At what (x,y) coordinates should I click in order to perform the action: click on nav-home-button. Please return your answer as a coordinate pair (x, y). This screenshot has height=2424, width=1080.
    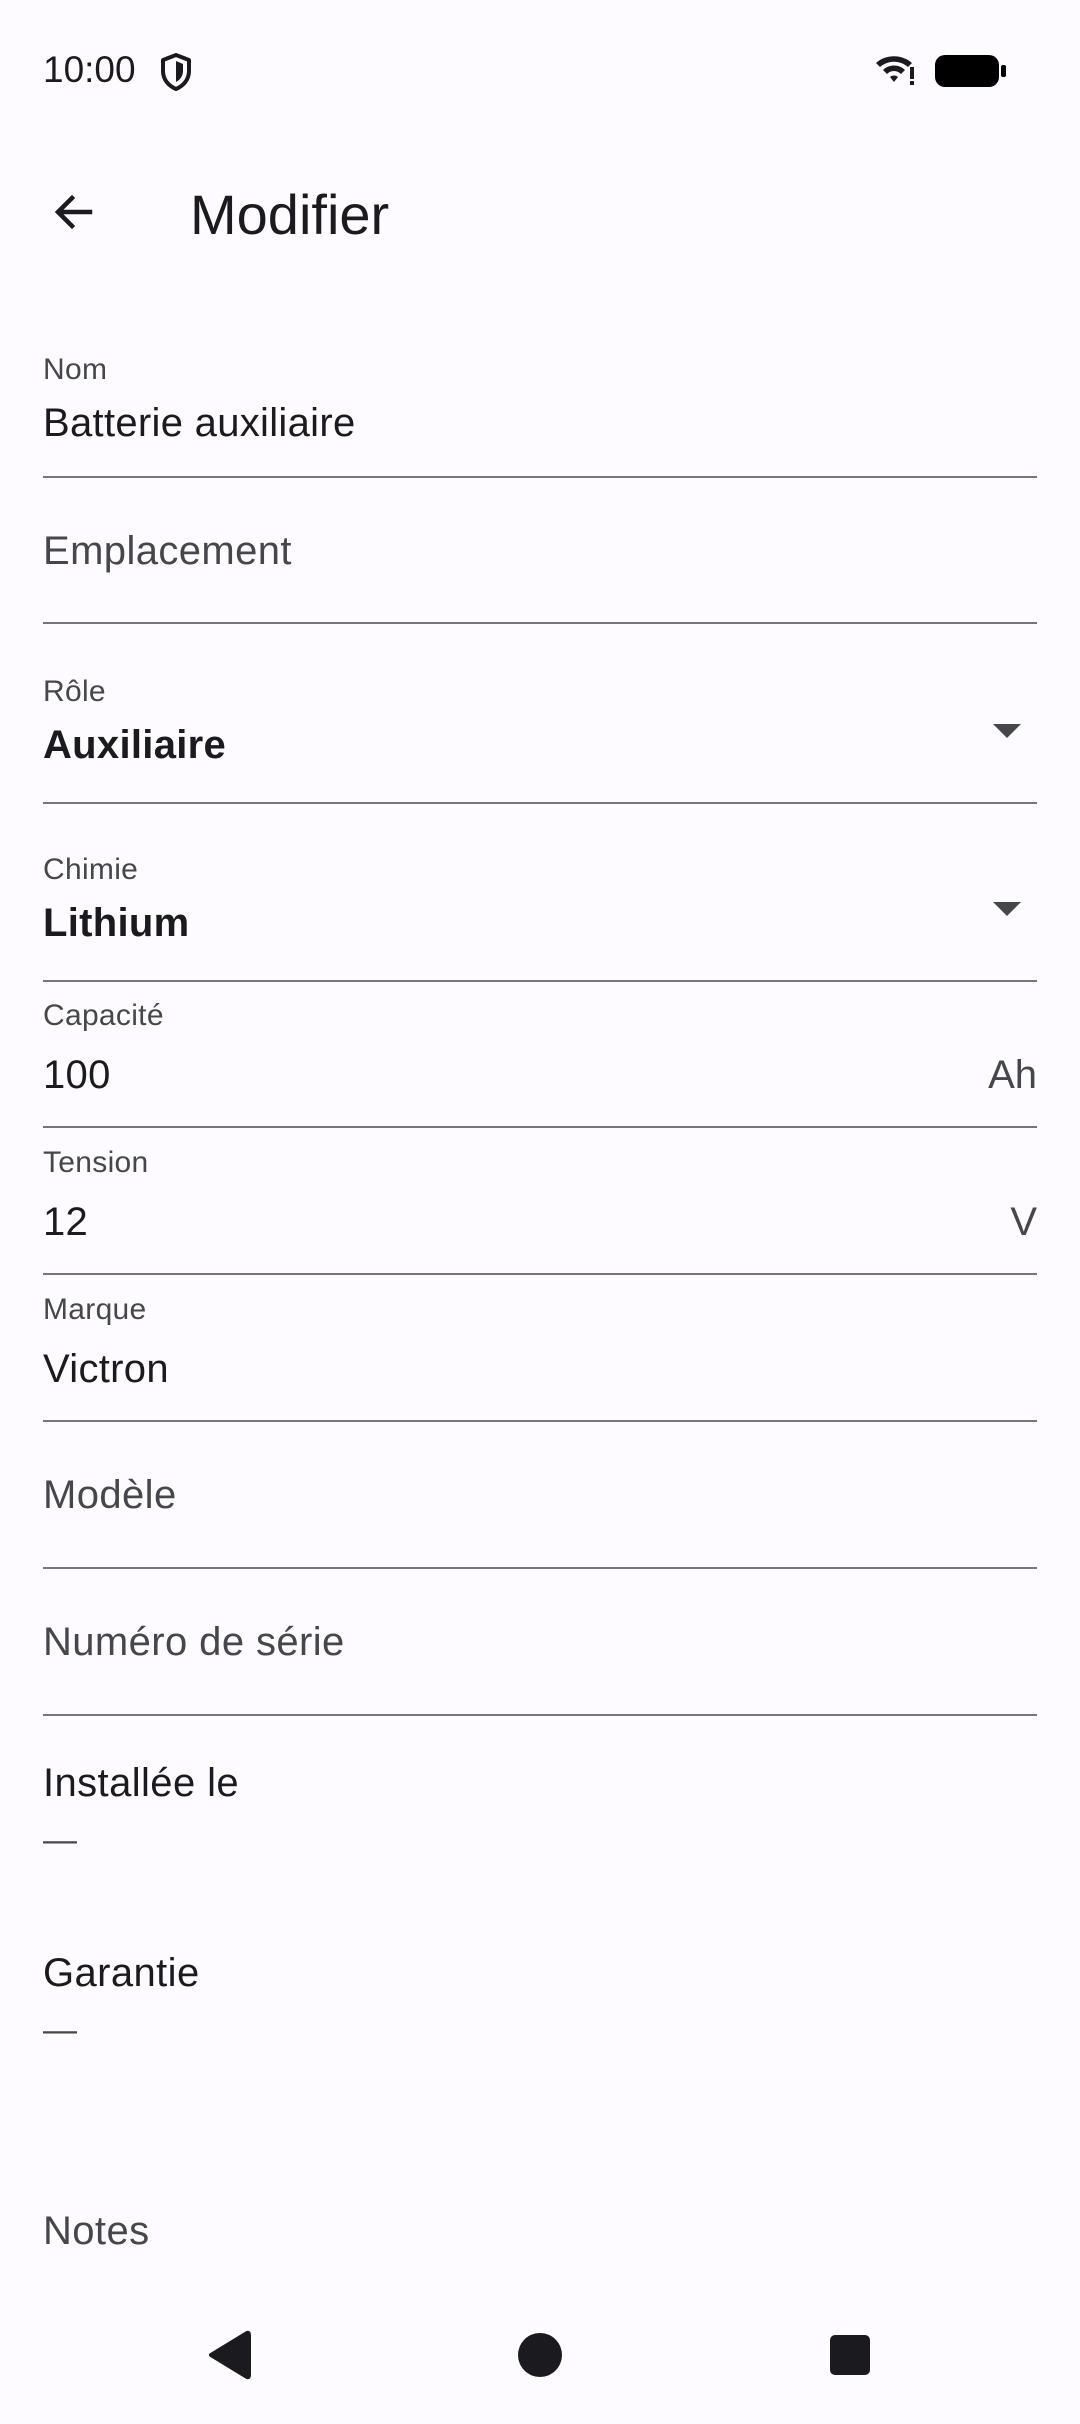
    Looking at the image, I should click on (540, 2357).